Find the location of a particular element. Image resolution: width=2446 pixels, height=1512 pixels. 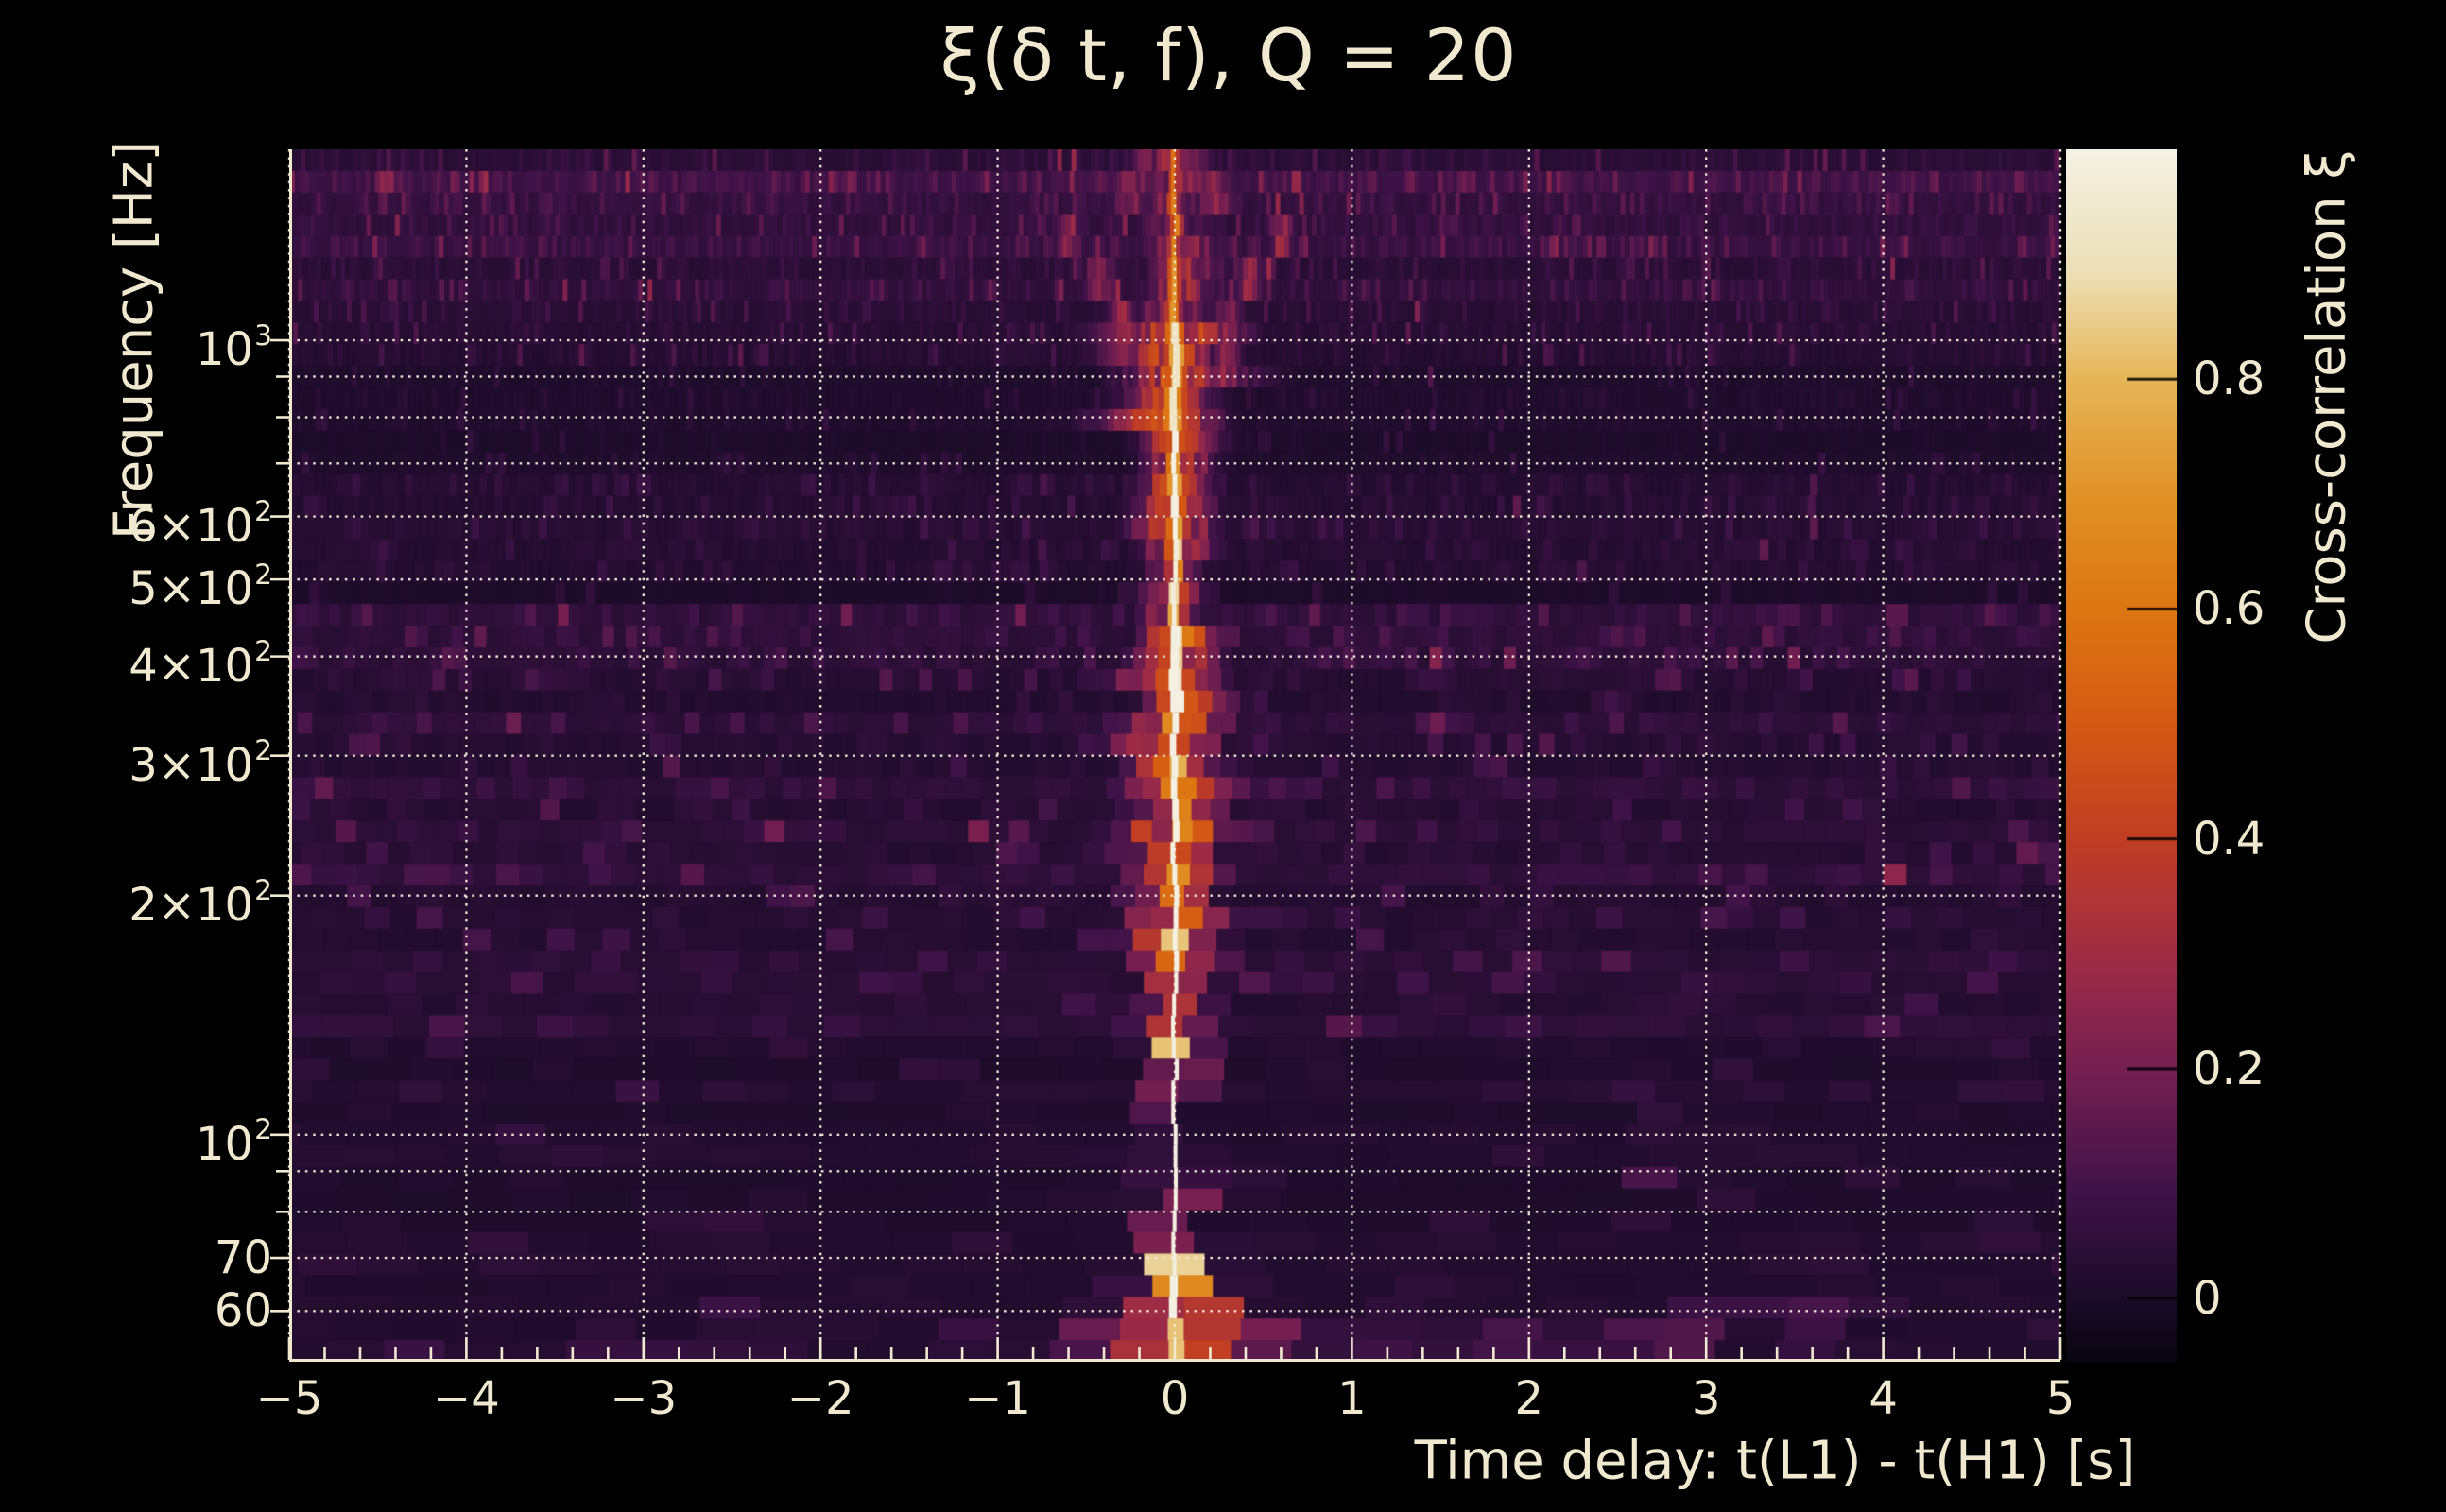

y-tick-label: 4×102 is located at coordinates (201, 664).